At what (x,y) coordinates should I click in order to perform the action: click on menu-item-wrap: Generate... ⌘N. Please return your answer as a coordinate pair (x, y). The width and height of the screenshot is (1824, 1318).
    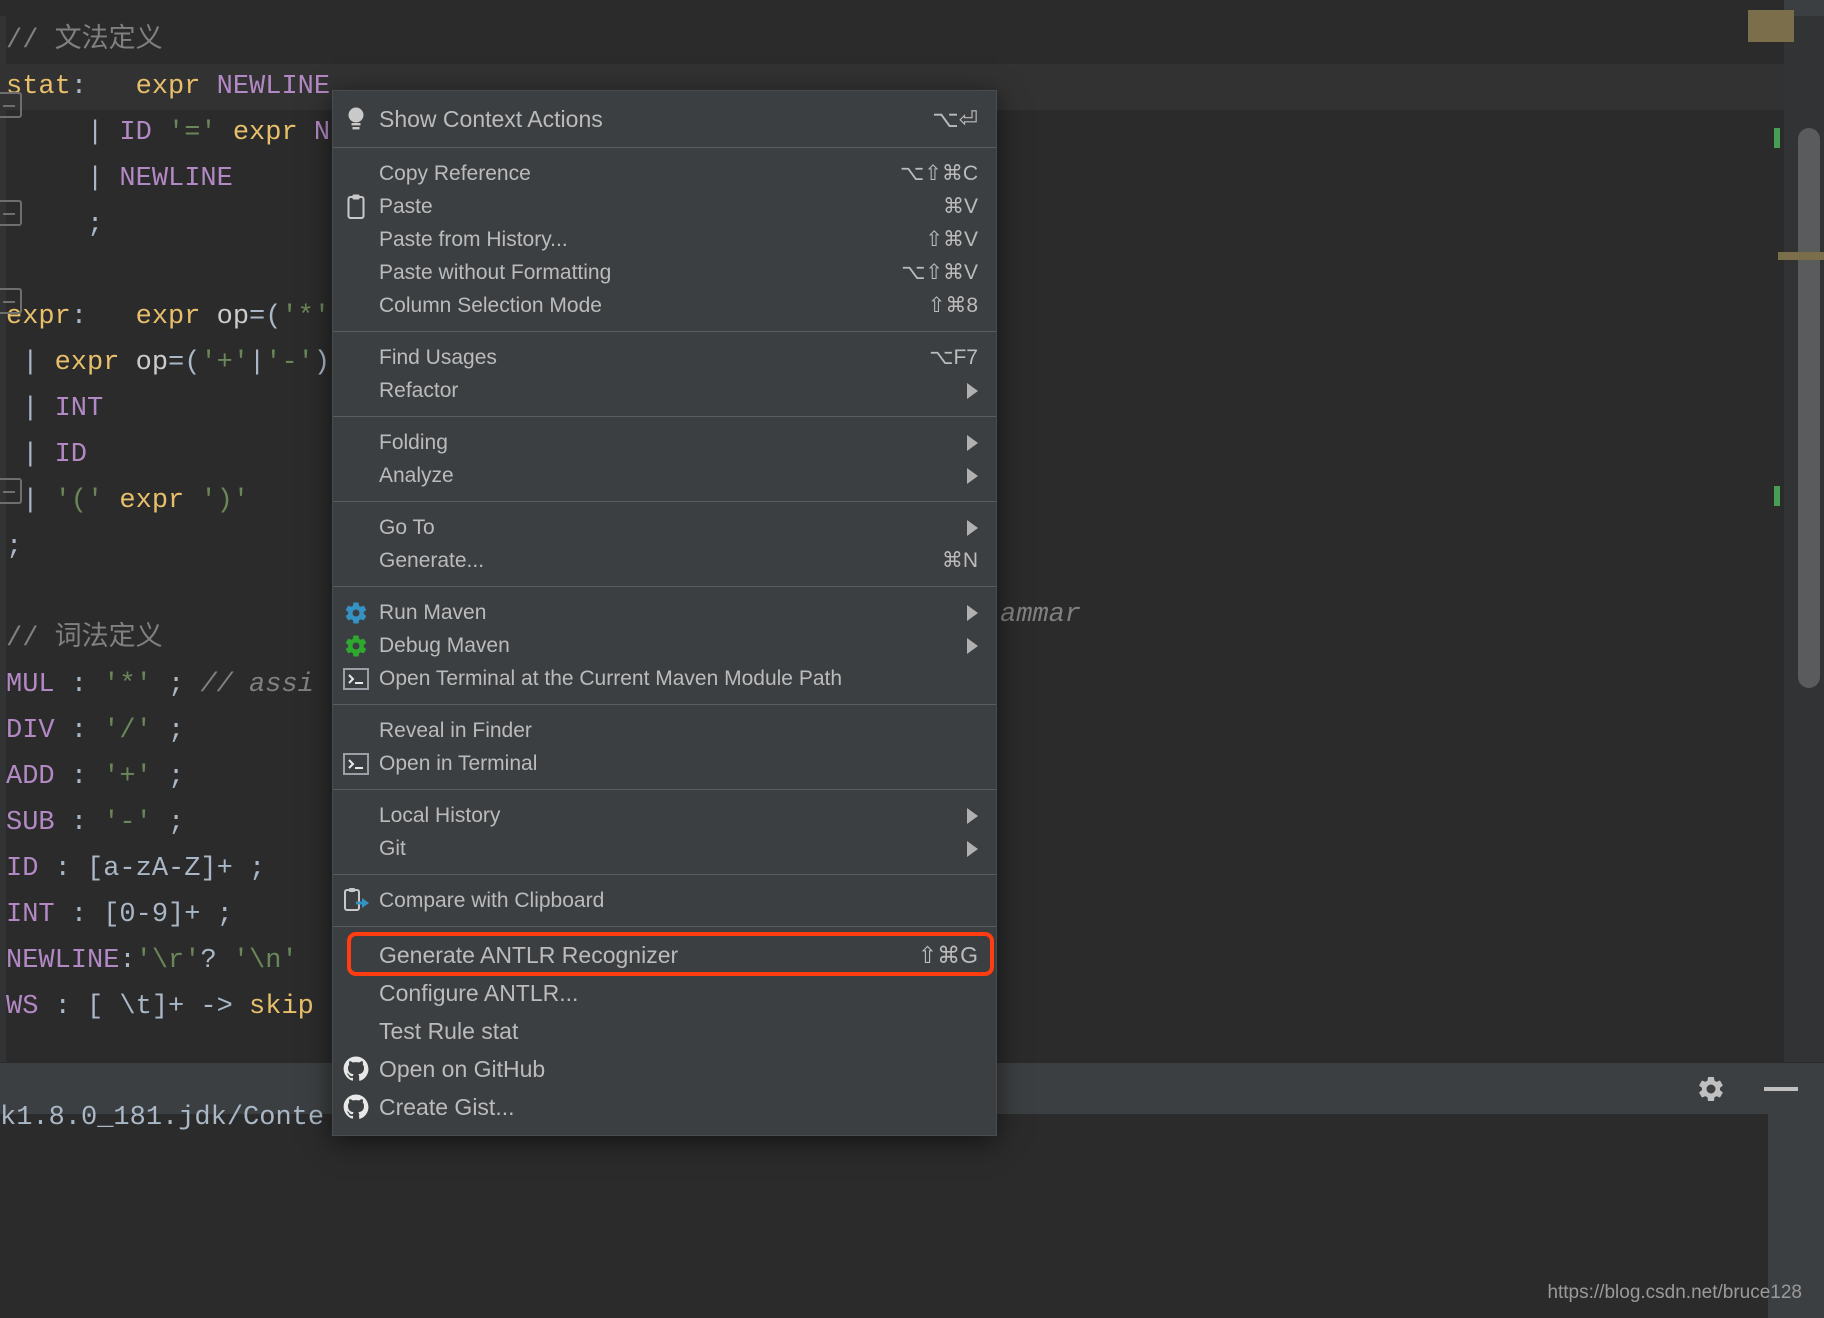
    Looking at the image, I should click on (664, 560).